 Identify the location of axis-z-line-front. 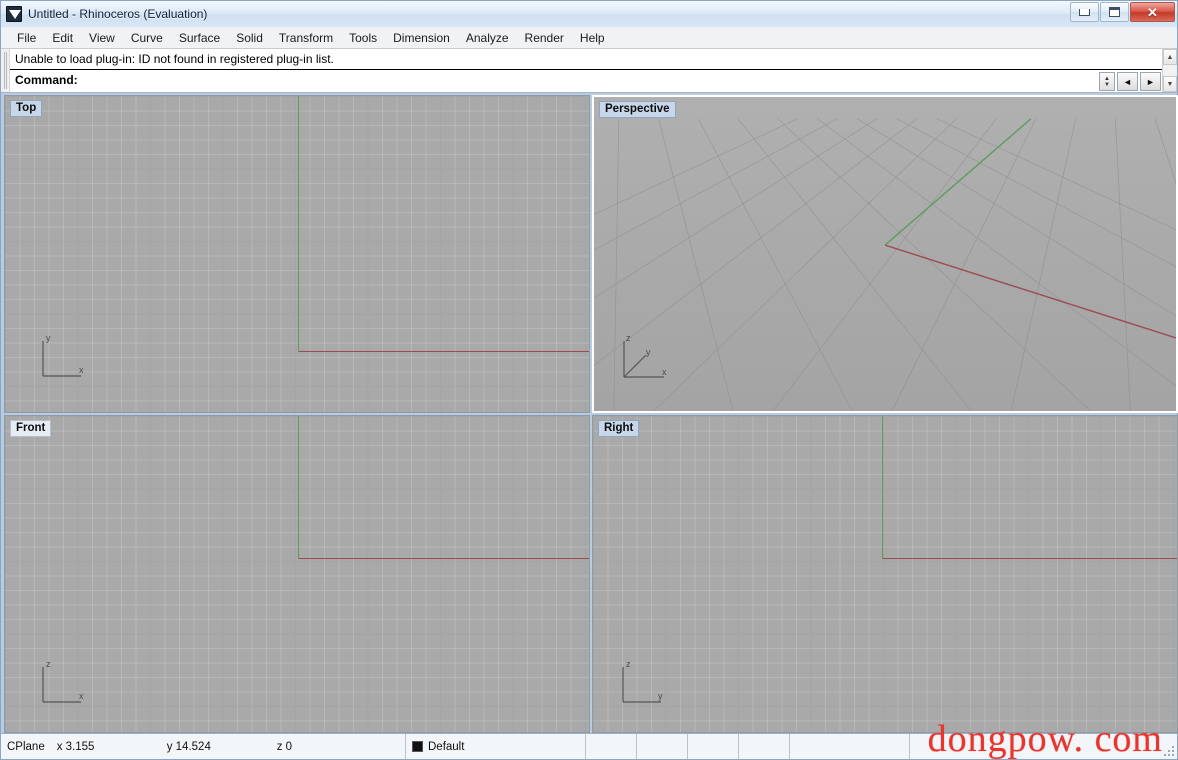
(298, 487).